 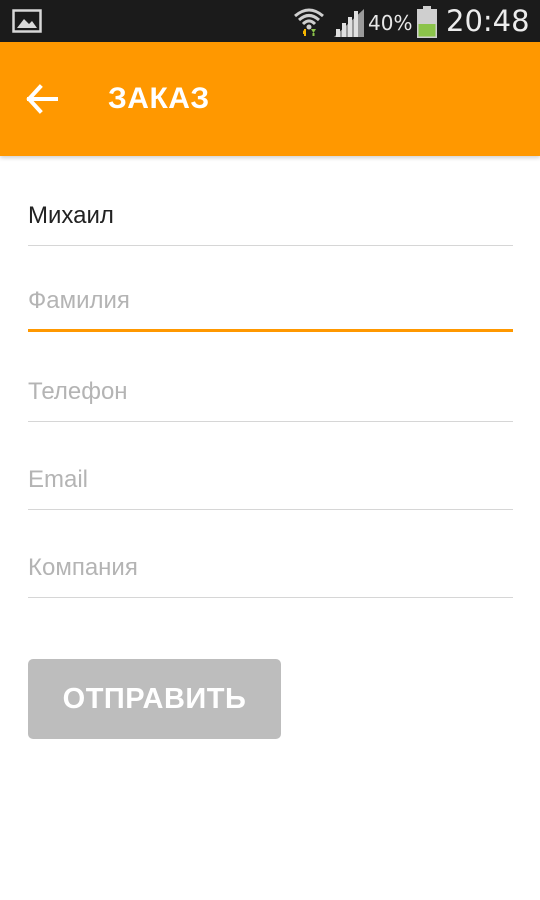 What do you see at coordinates (270, 302) in the screenshot?
I see `last-name-field` at bounding box center [270, 302].